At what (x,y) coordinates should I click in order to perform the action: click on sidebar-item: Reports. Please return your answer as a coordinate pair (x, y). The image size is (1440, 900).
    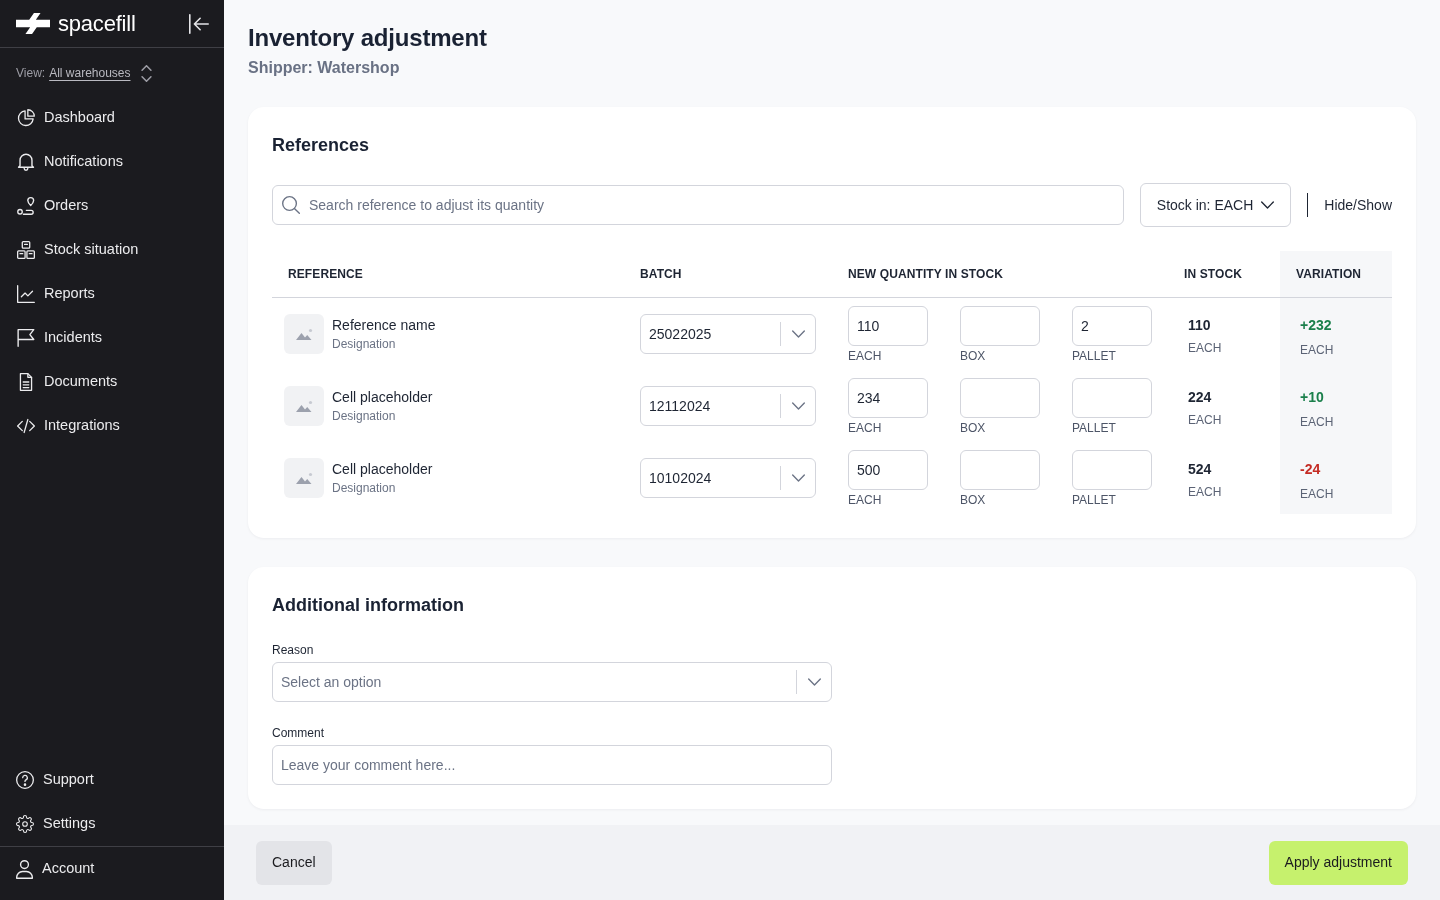
    Looking at the image, I should click on (56, 294).